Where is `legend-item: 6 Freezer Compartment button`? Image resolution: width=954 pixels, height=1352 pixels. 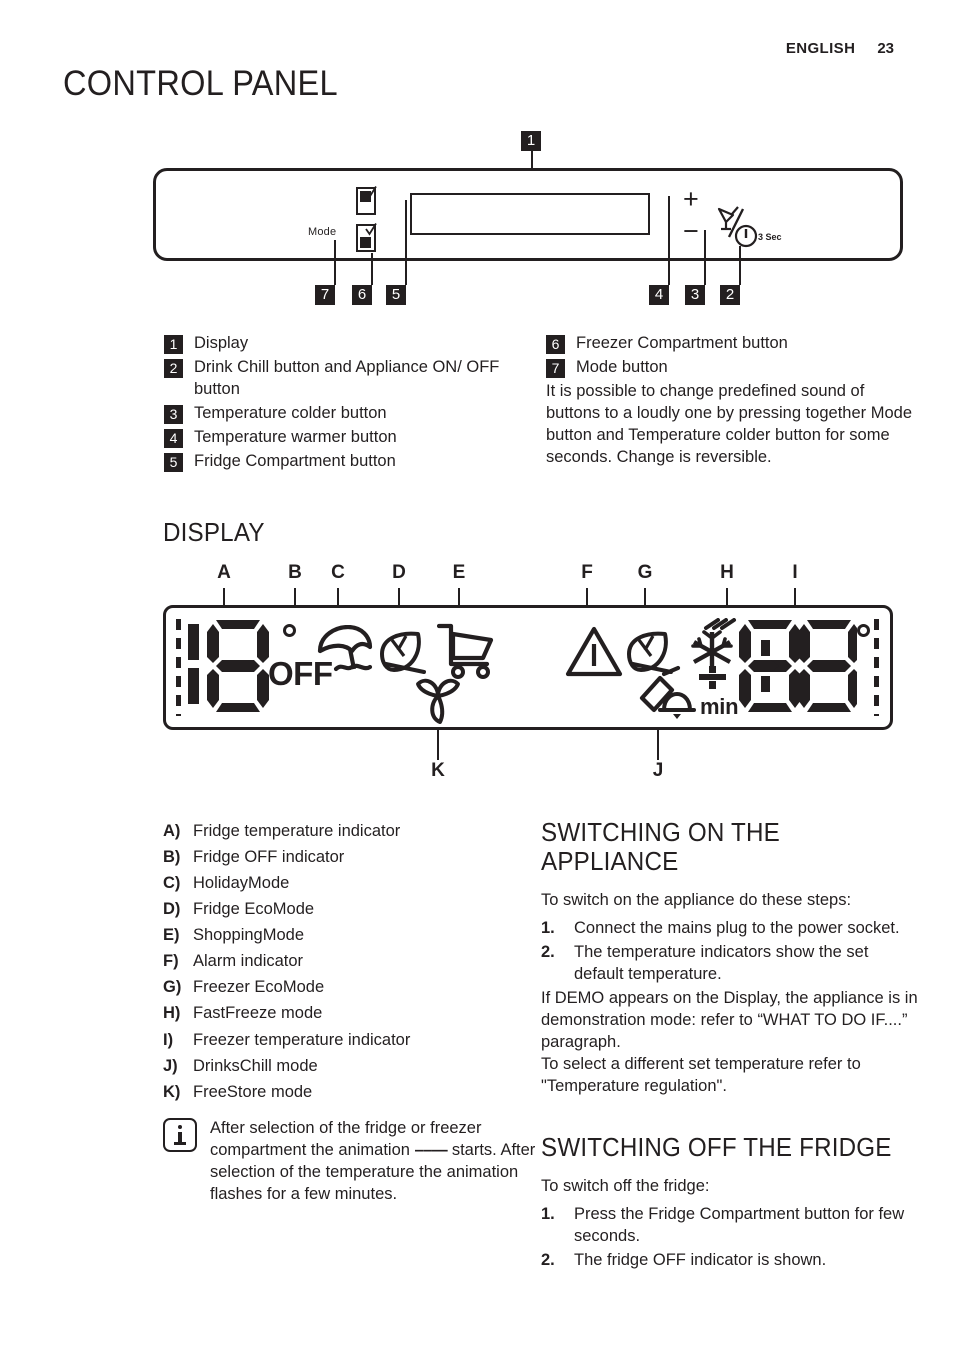 legend-item: 6 Freezer Compartment button is located at coordinates (731, 344).